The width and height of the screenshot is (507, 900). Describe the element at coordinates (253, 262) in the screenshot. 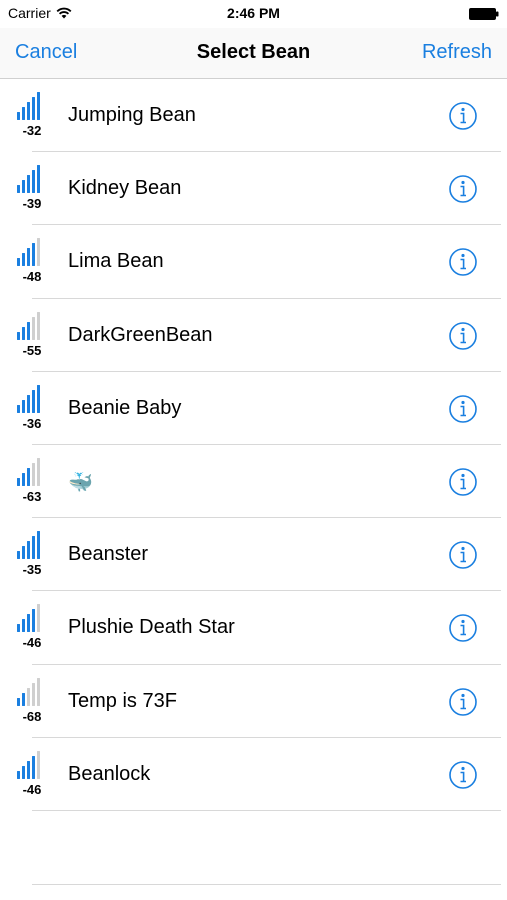

I see `list-item: -48 Lima Bean` at that location.